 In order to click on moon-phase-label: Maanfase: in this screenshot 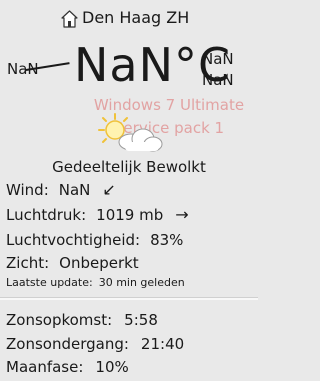, I will do `click(45, 367)`.